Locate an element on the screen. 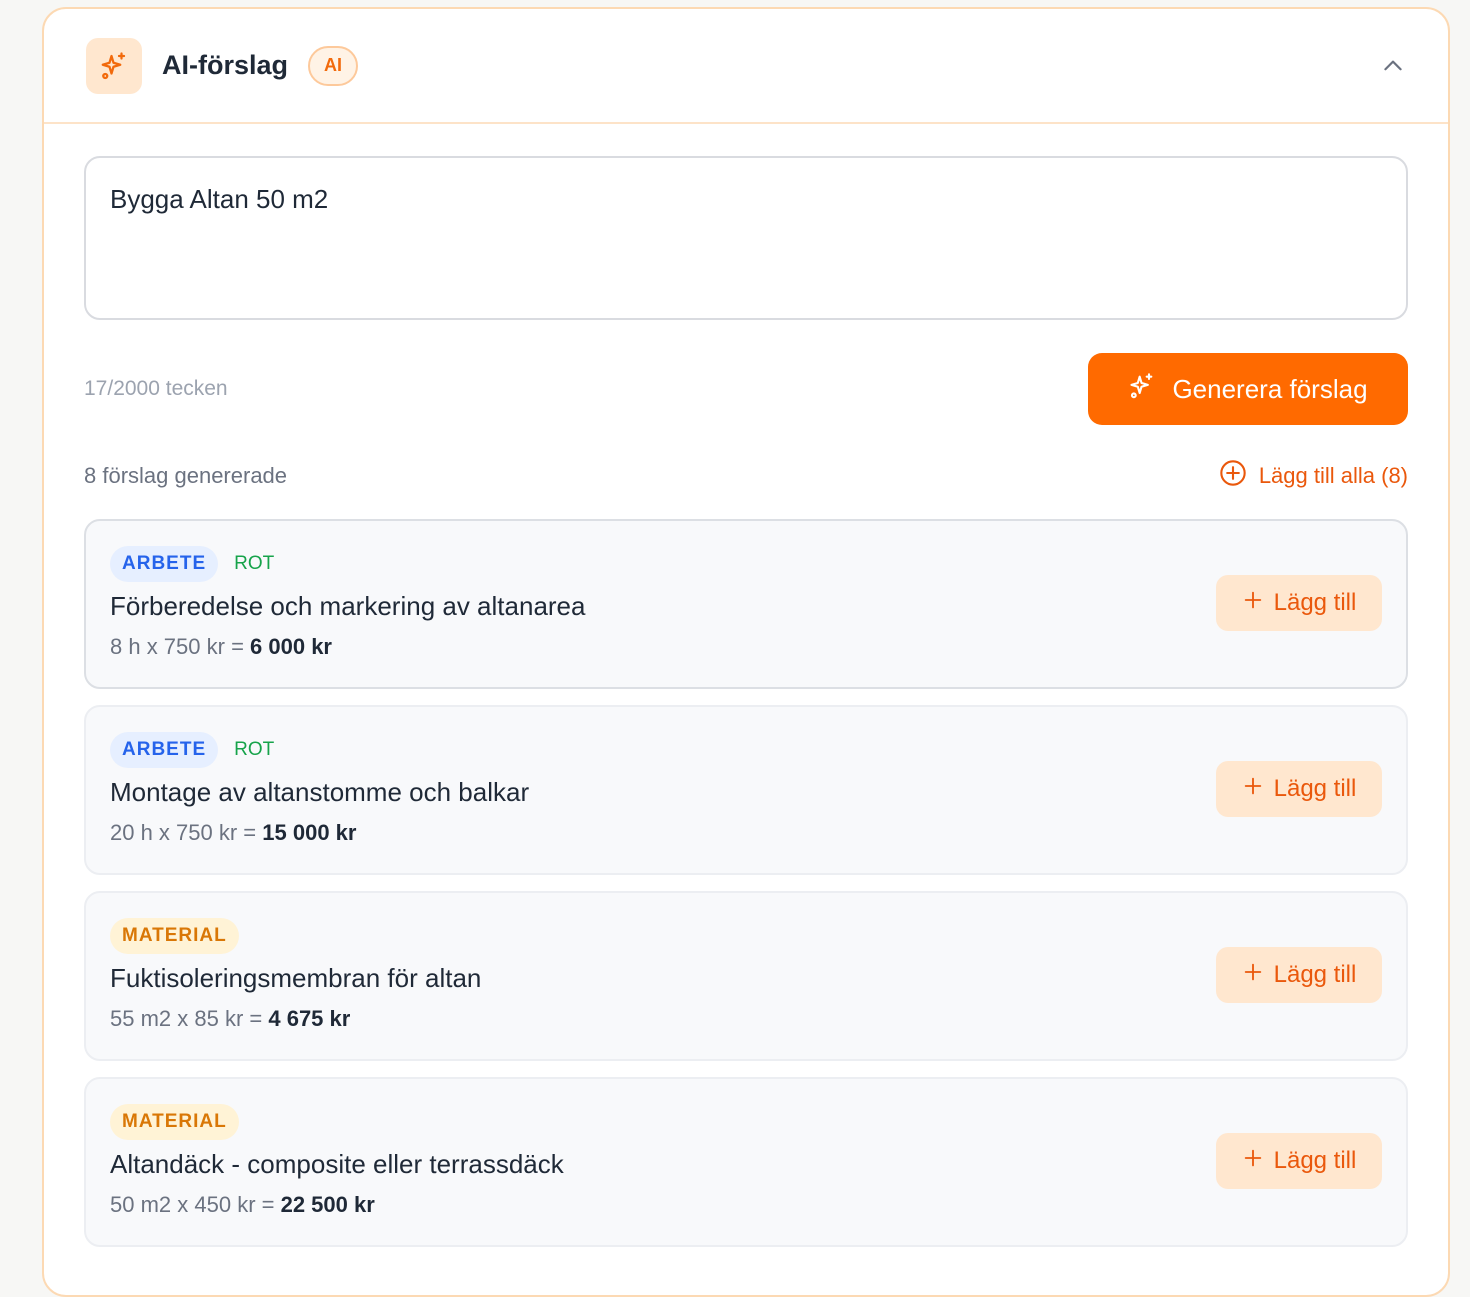 The height and width of the screenshot is (1297, 1470). suggestion-calc: 50 m2 x 450 kr = 22 500 kr is located at coordinates (746, 1205).